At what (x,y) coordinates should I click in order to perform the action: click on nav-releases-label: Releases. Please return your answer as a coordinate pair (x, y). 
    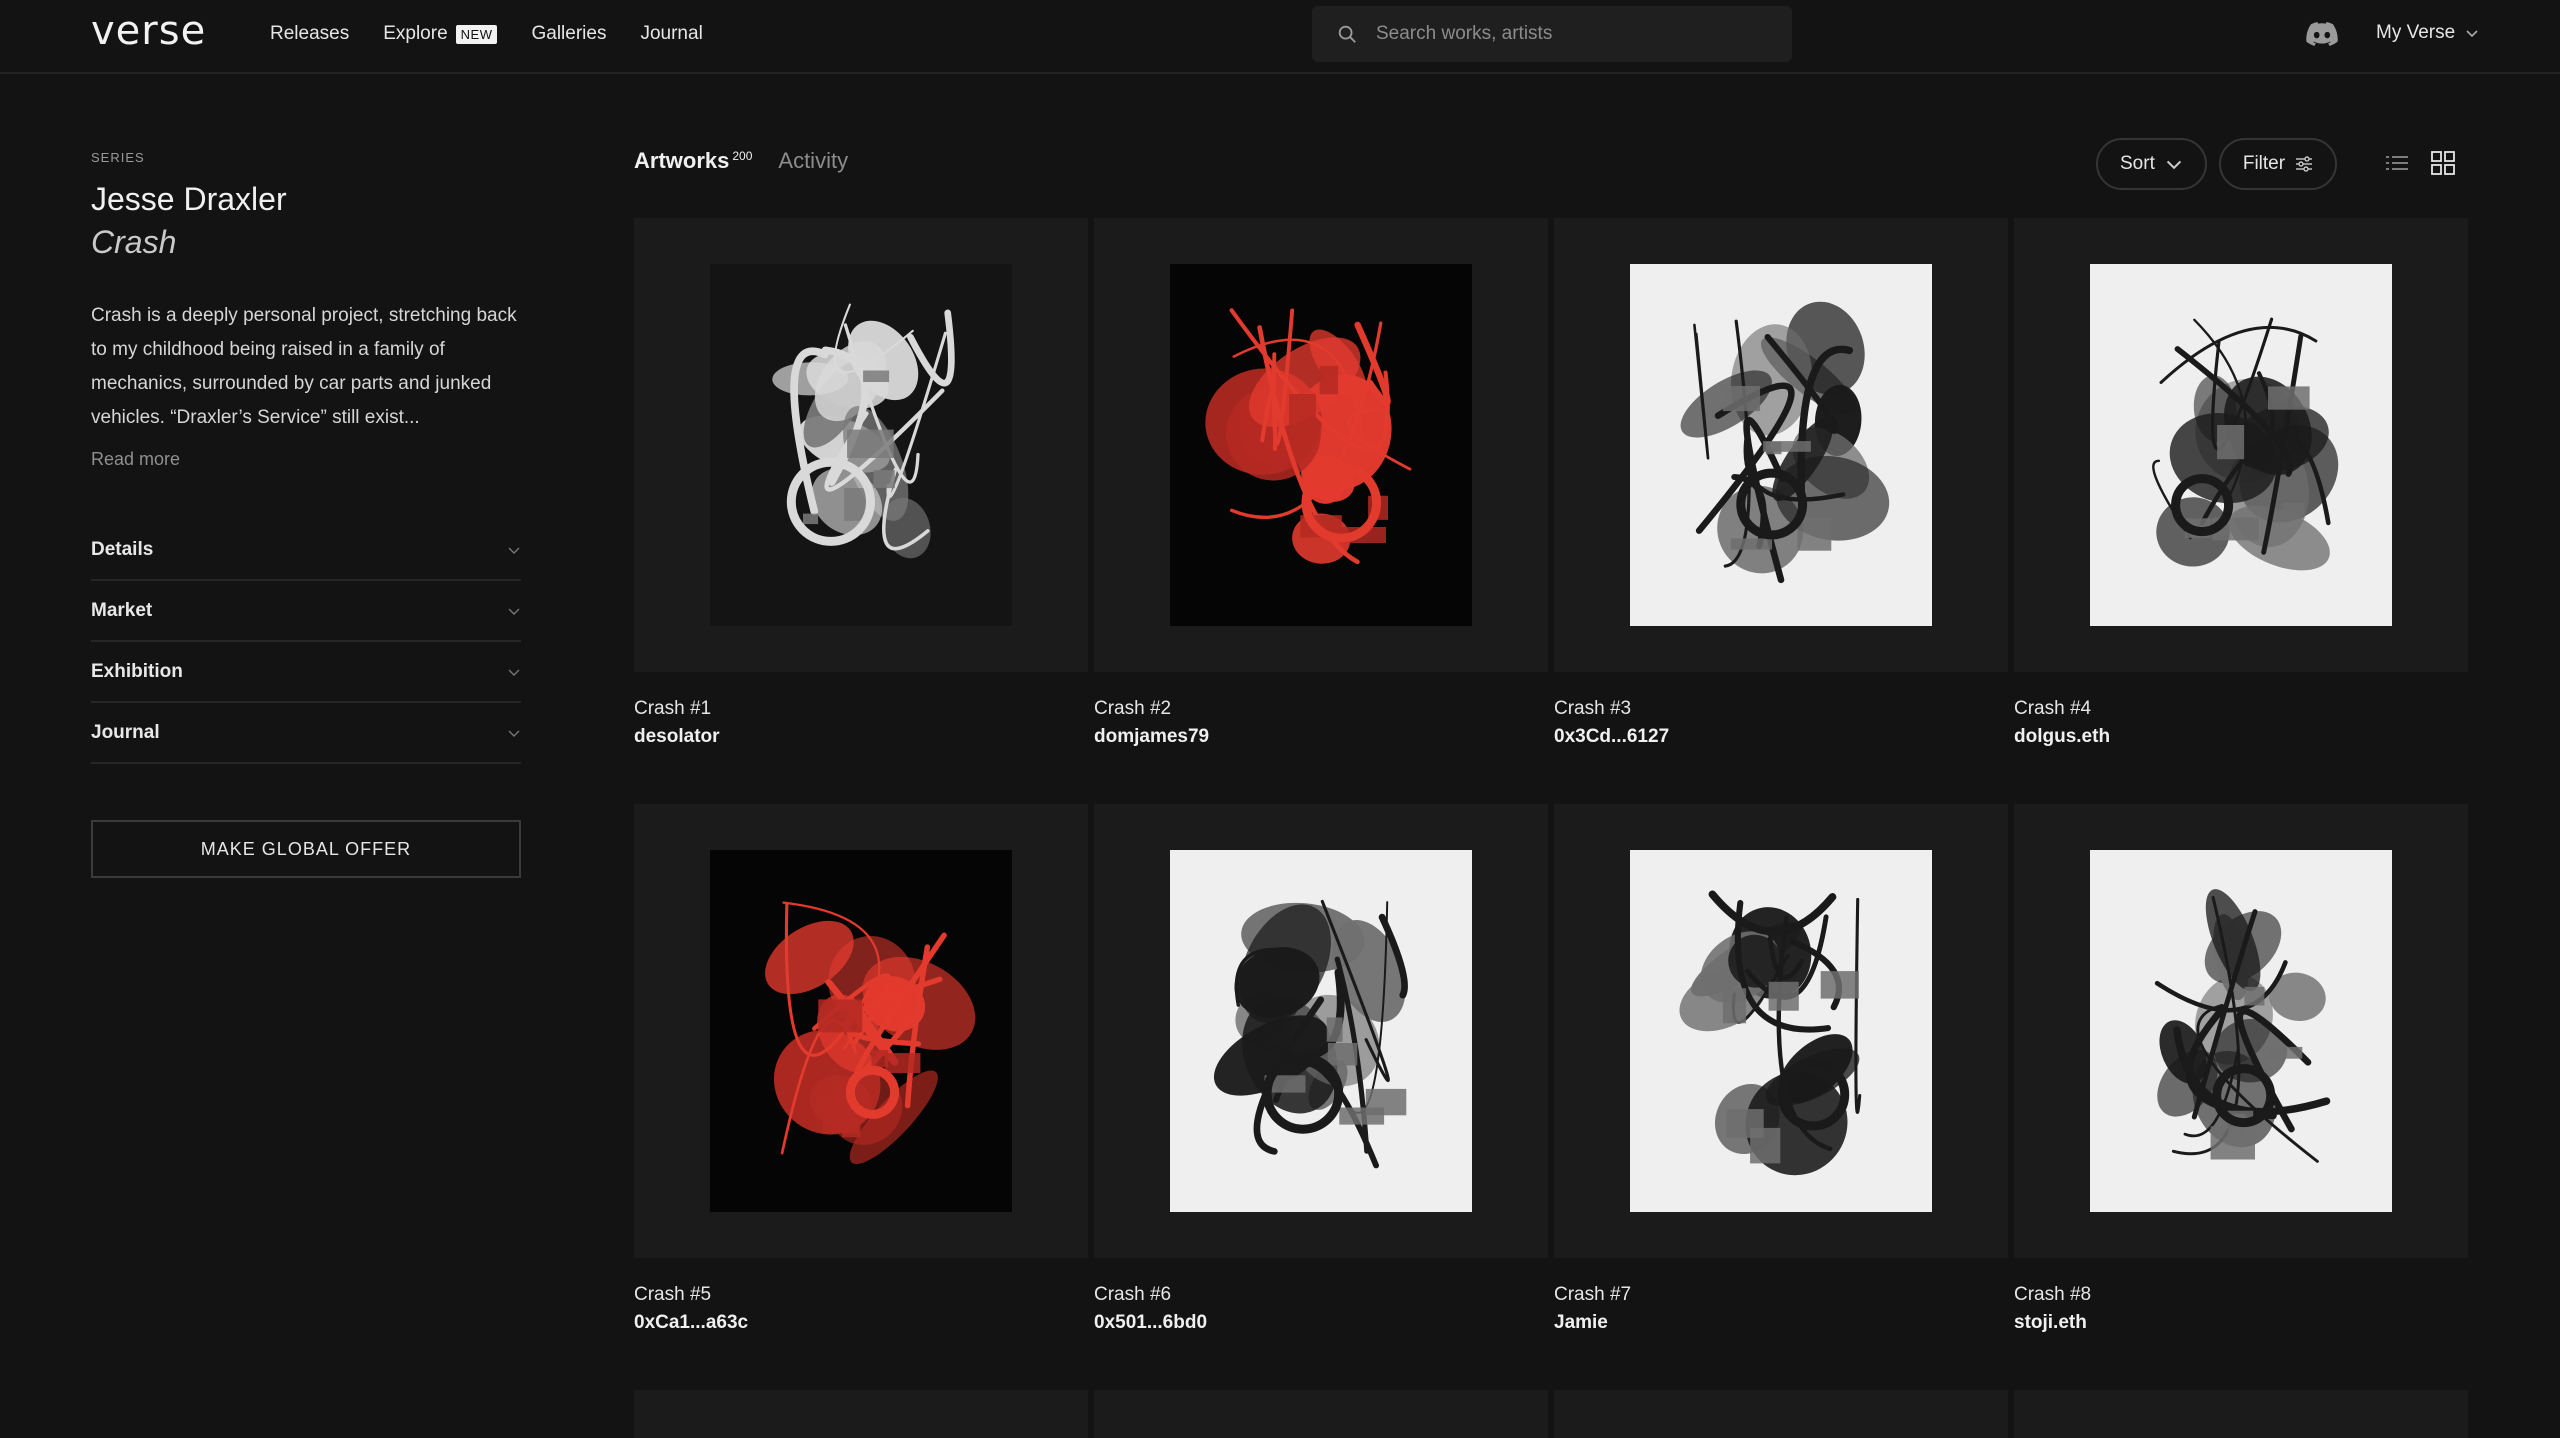
    Looking at the image, I should click on (310, 33).